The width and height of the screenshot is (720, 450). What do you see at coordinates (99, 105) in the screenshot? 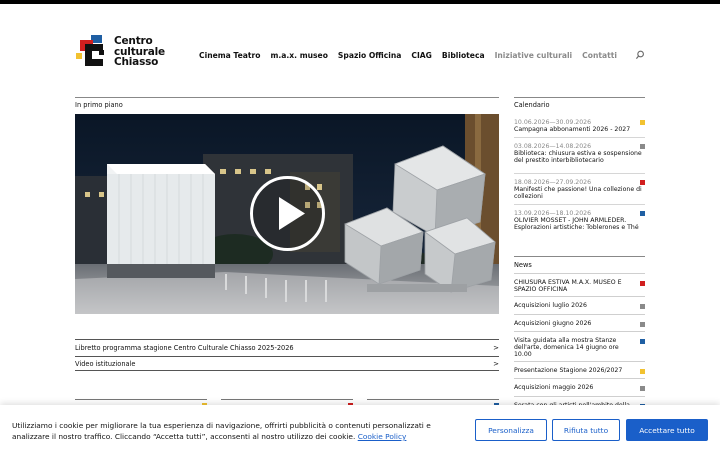
I see `featured-label: In primo piano` at bounding box center [99, 105].